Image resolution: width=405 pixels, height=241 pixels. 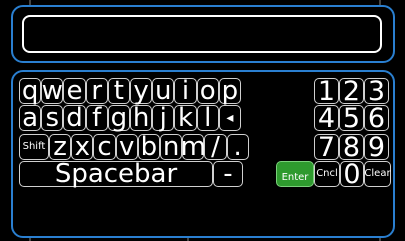 I want to click on shift-key: Shift, so click(x=34, y=147).